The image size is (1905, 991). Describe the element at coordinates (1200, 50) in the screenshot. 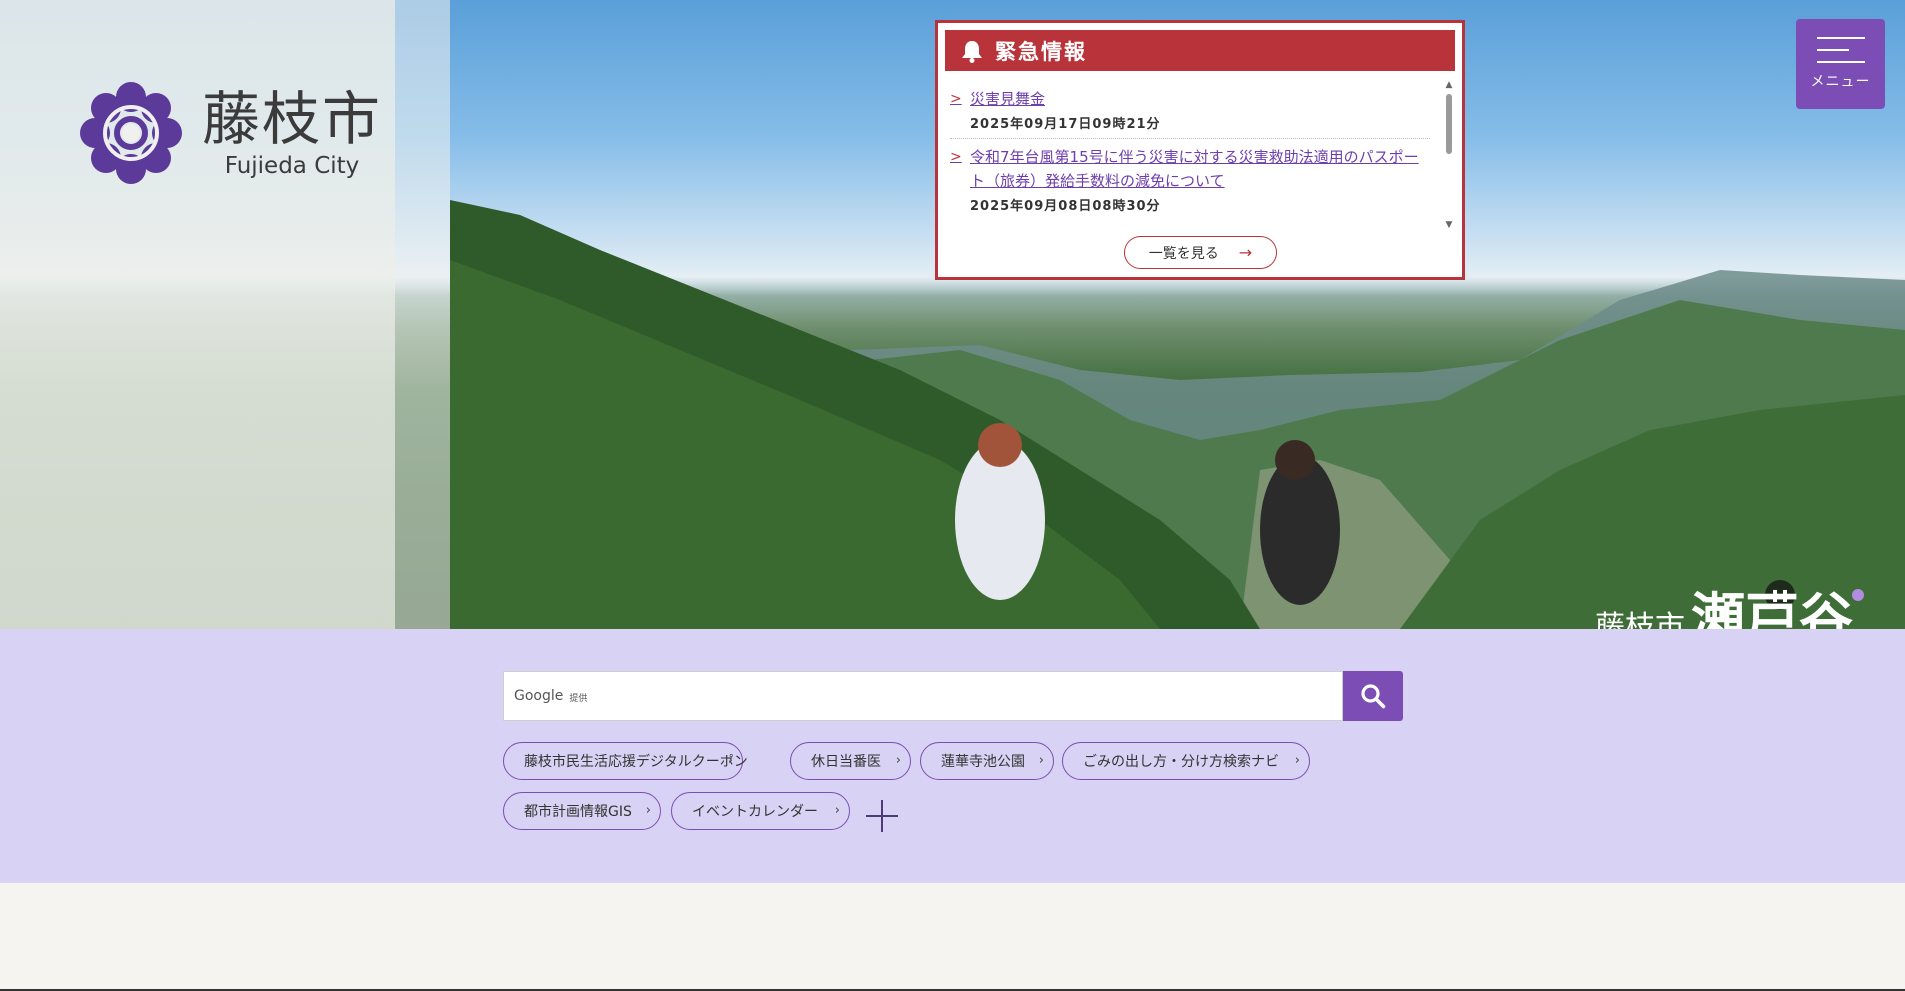

I see `emergency-header: 緊急情報` at that location.